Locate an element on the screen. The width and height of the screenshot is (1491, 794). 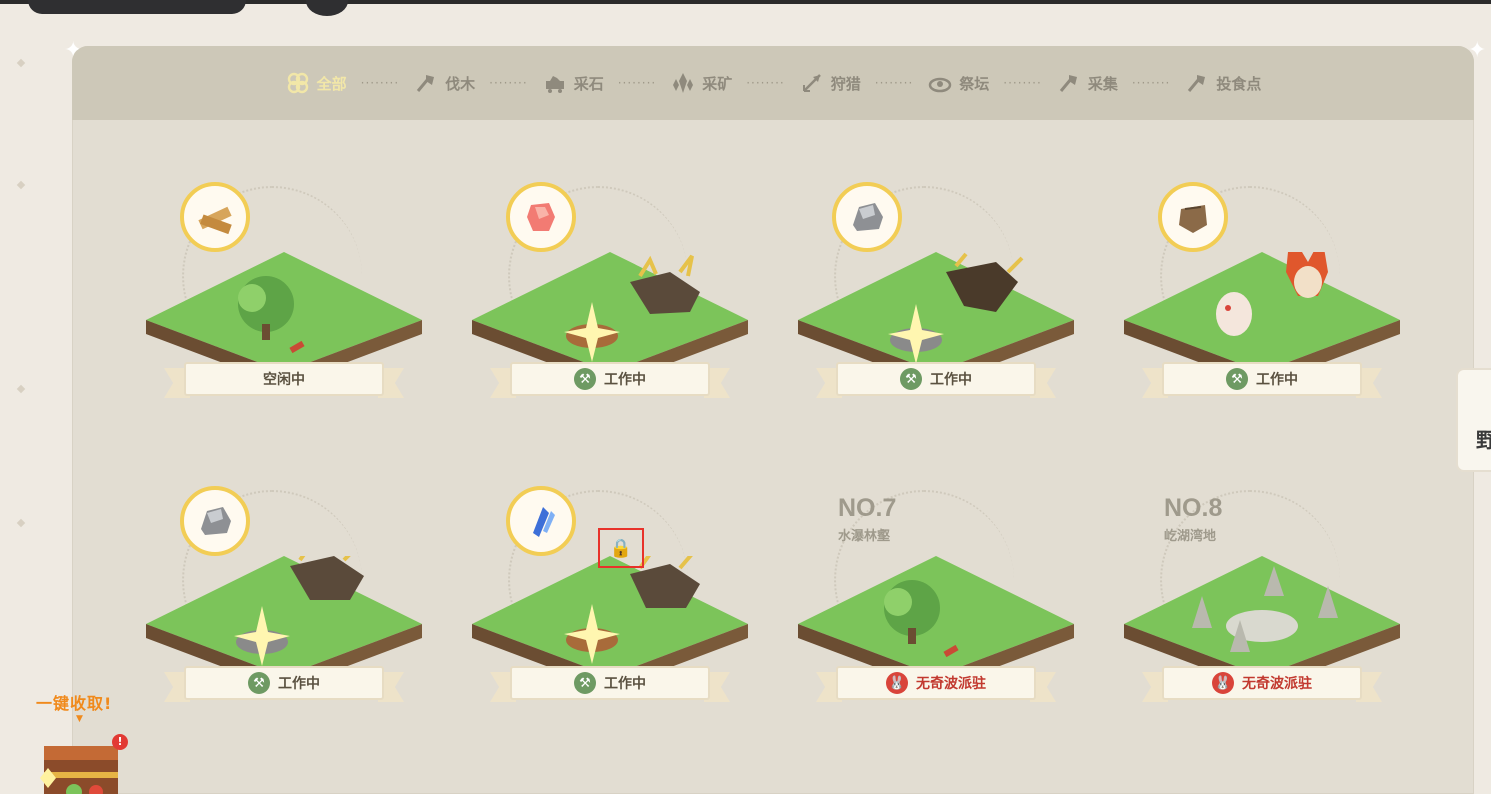
tab-label: 狩猎 is located at coordinates (845, 83).